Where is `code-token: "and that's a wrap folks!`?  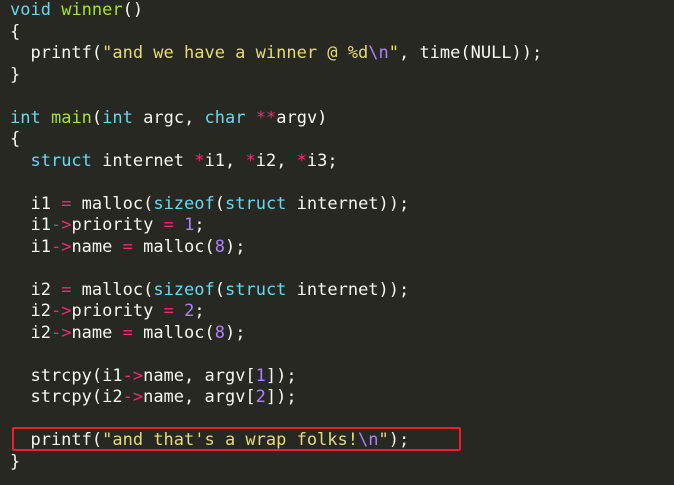 code-token: "and that's a wrap folks! is located at coordinates (230, 440).